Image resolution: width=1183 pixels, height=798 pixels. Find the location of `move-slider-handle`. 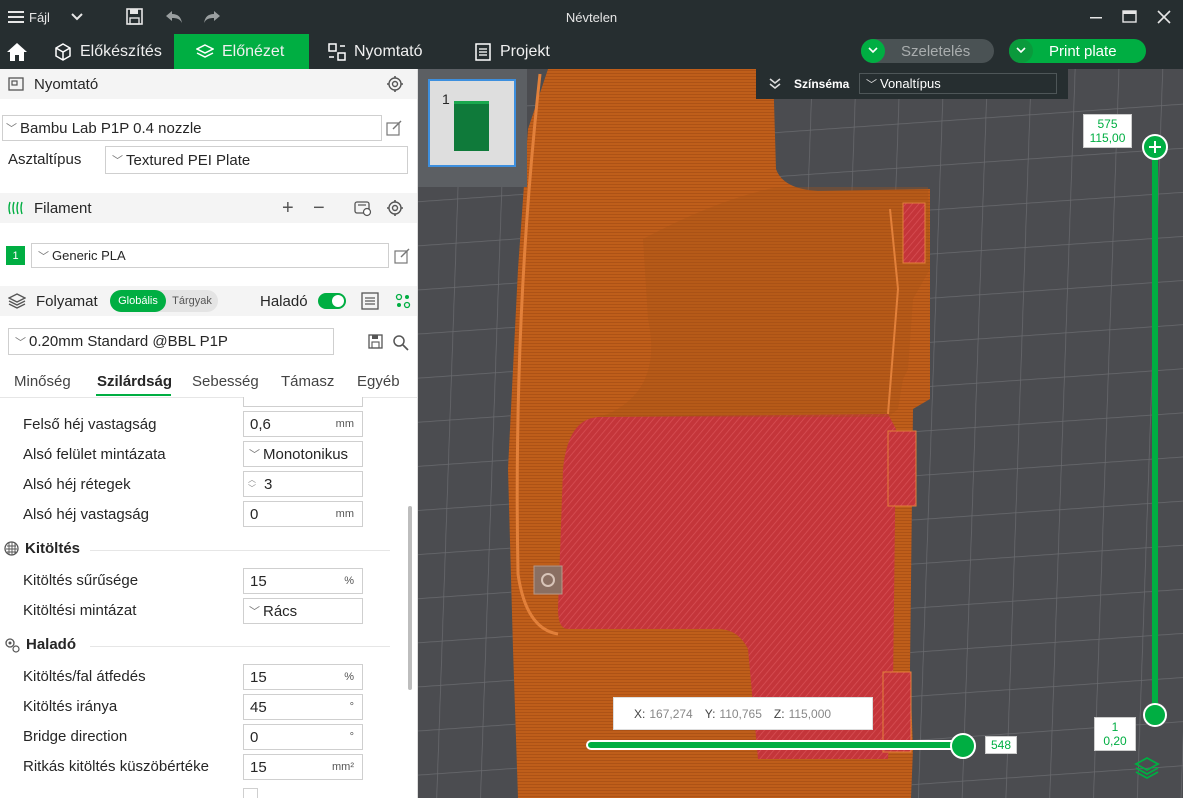

move-slider-handle is located at coordinates (963, 746).